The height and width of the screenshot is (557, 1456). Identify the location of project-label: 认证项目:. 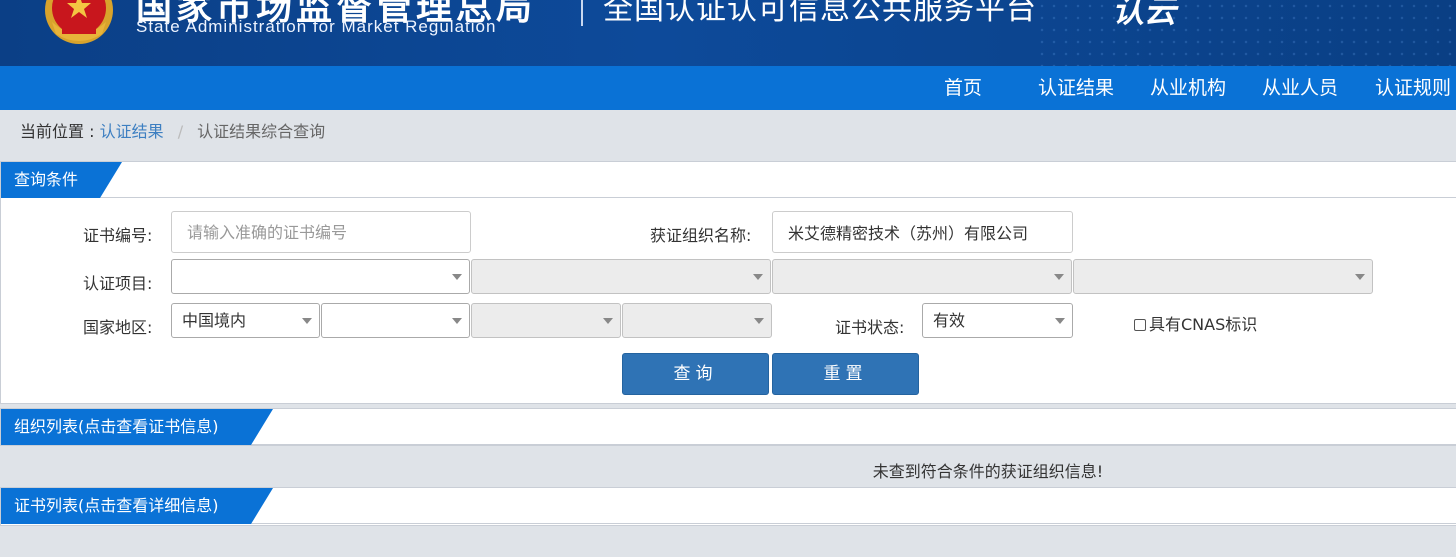
(118, 283).